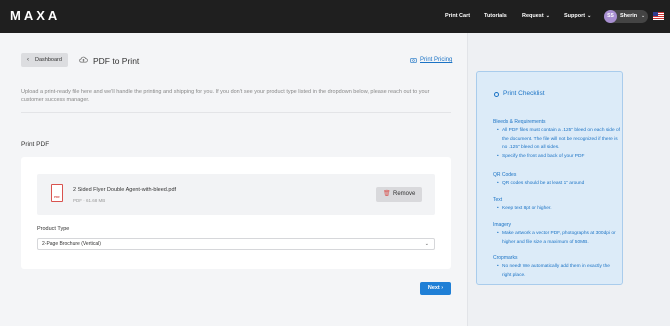  Describe the element at coordinates (236, 244) in the screenshot. I see `product-type-select: 2-Page Brochure (Vertical) ⌄` at that location.